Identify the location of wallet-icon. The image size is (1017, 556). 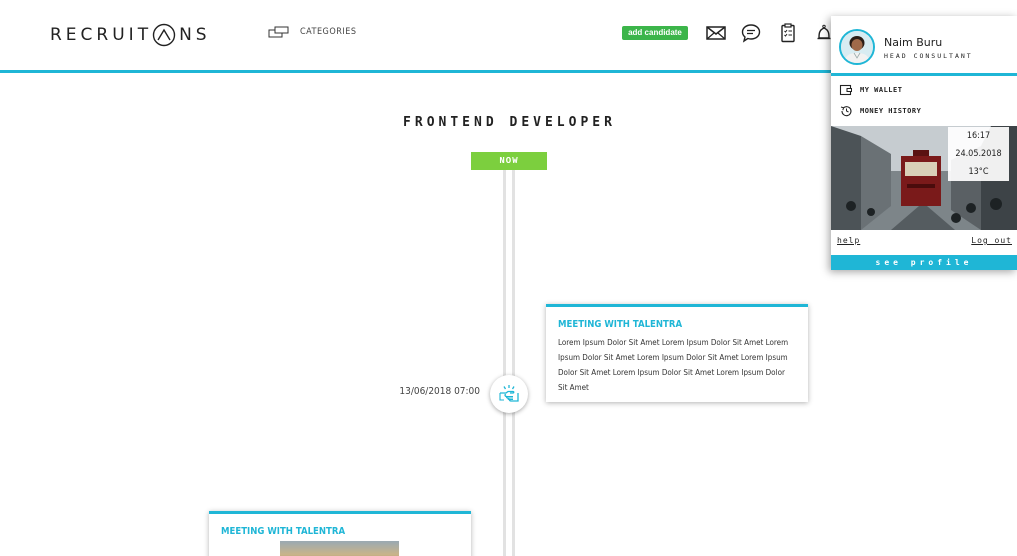
(845, 90).